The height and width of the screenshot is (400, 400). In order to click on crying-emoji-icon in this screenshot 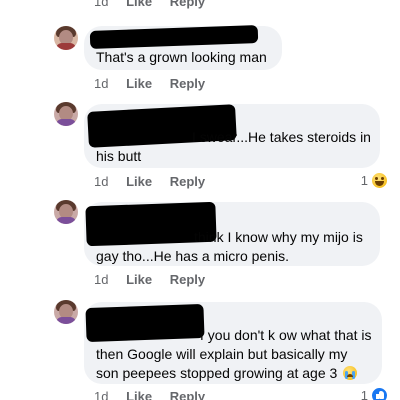, I will do `click(350, 373)`.